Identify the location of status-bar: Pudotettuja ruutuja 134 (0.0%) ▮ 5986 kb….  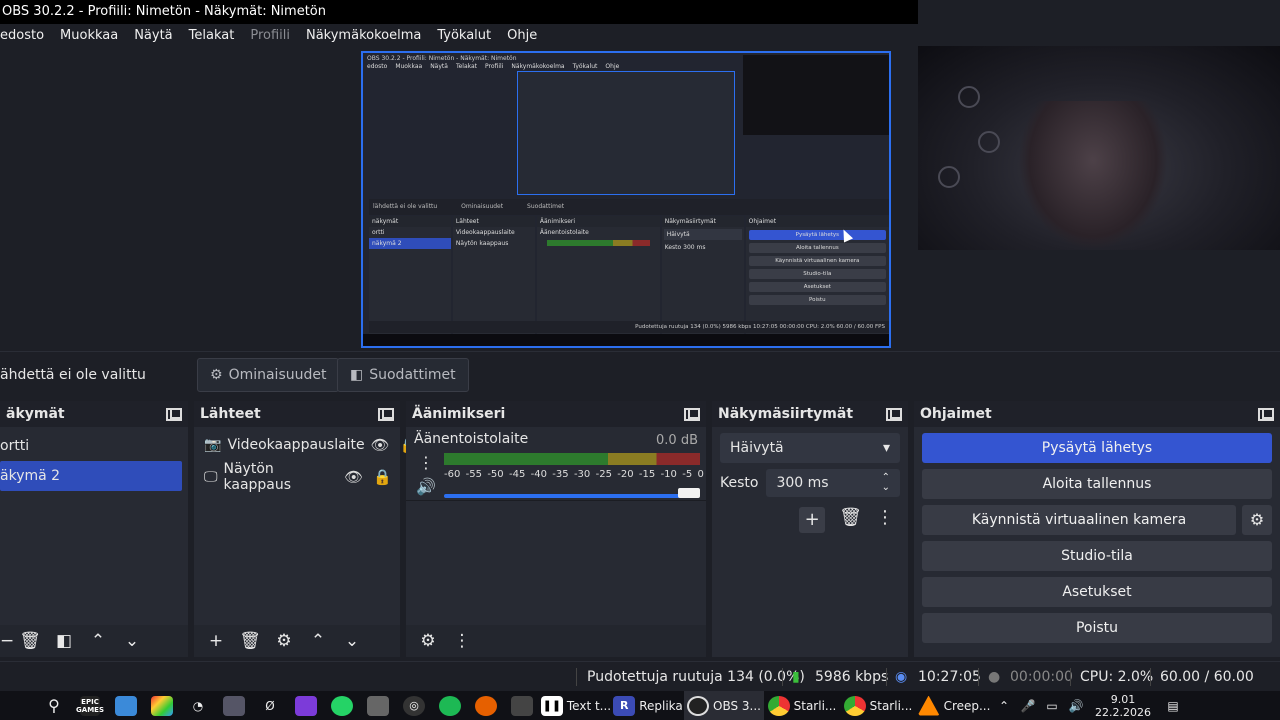
(640, 688).